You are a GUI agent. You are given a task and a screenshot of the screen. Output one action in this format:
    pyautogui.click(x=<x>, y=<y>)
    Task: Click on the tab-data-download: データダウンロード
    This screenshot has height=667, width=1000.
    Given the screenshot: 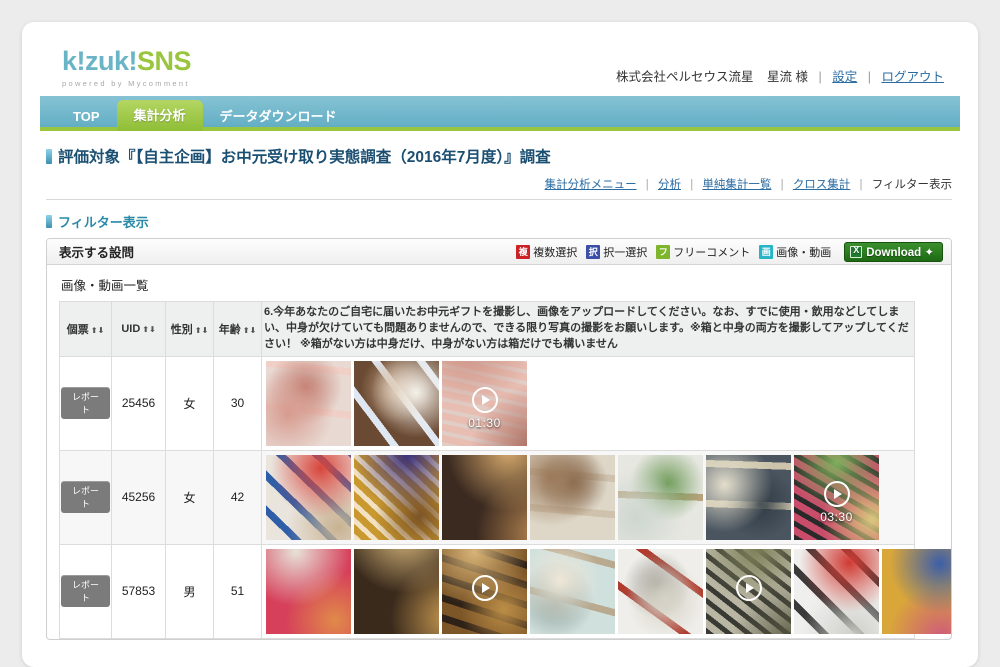 What is the action you would take?
    pyautogui.click(x=278, y=116)
    